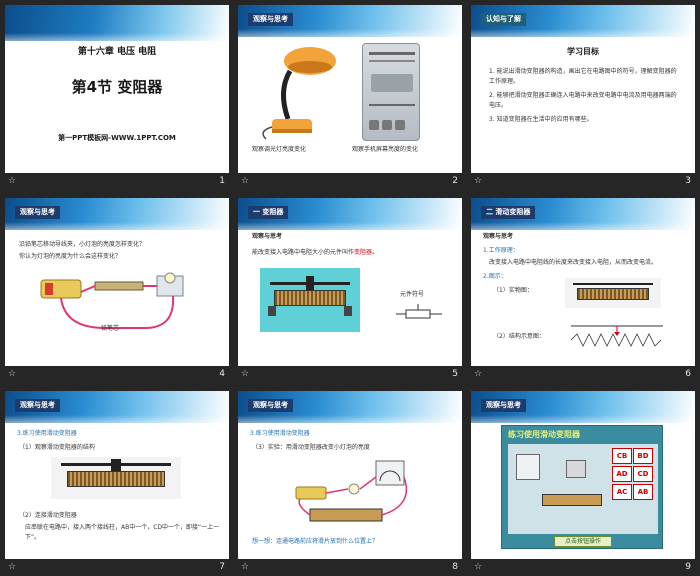  Describe the element at coordinates (583, 375) in the screenshot. I see `slide-6-footer: ☆ 6` at that location.